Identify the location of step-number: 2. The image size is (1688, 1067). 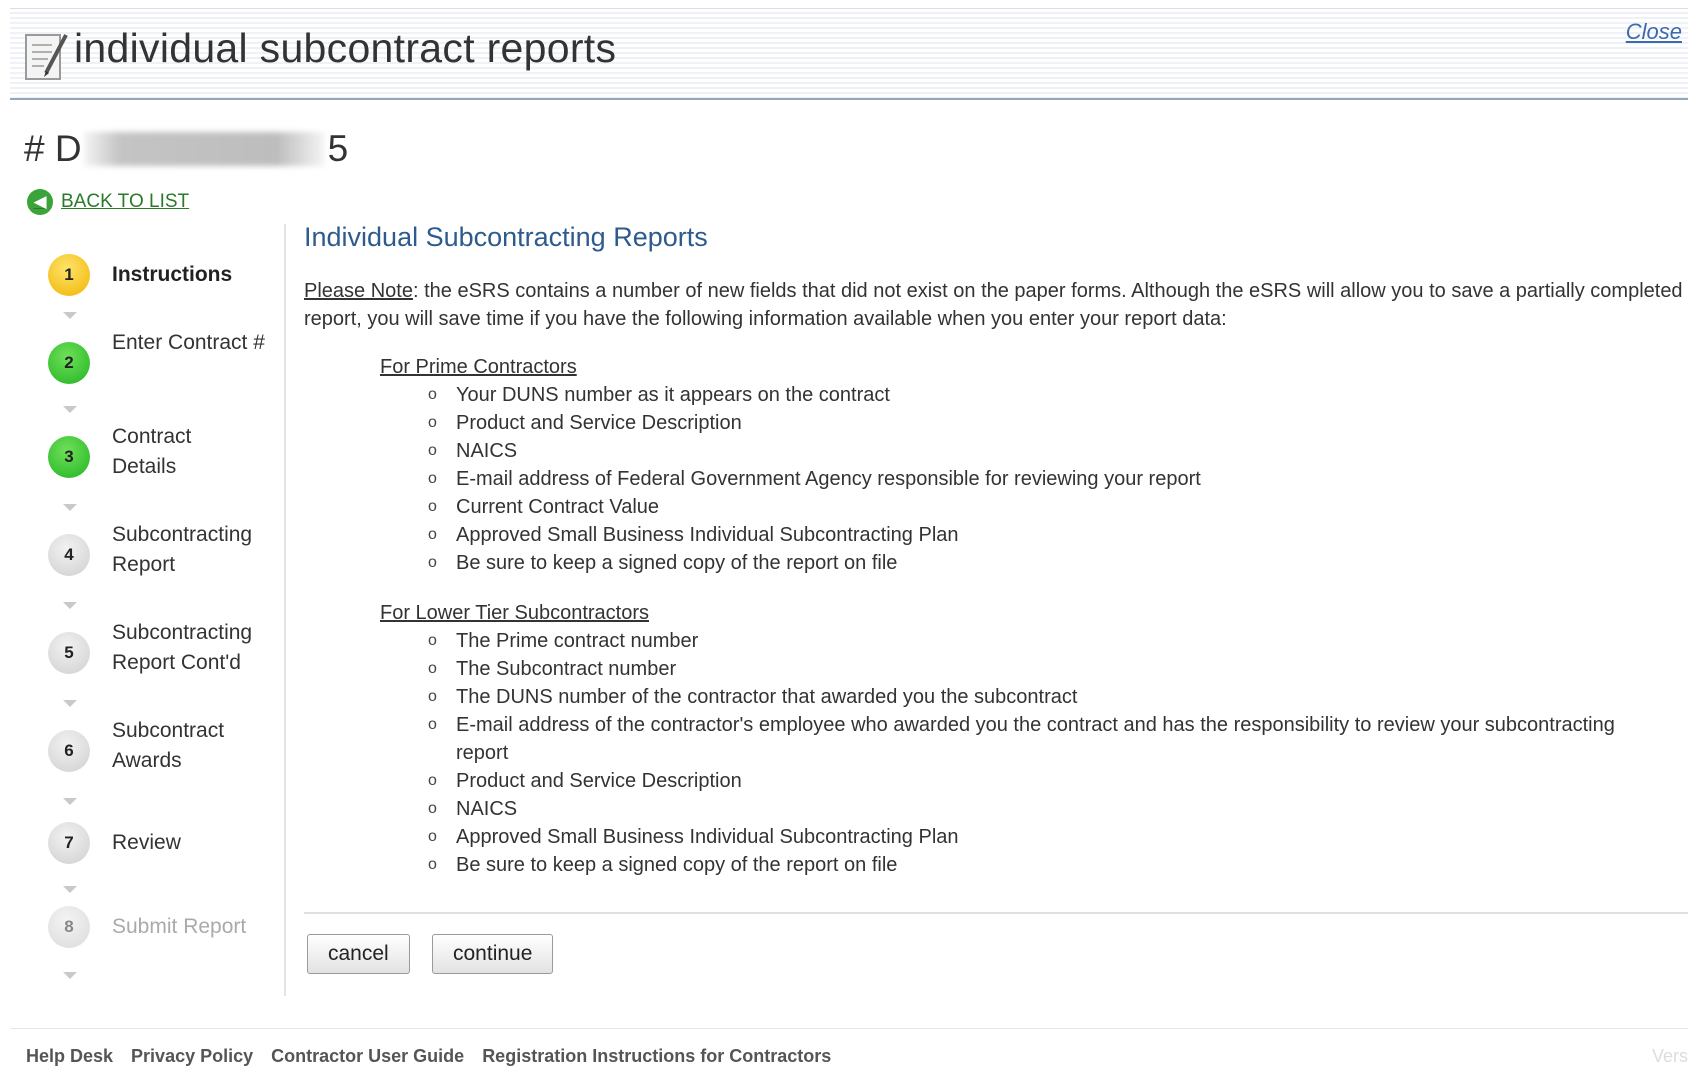
(69, 363).